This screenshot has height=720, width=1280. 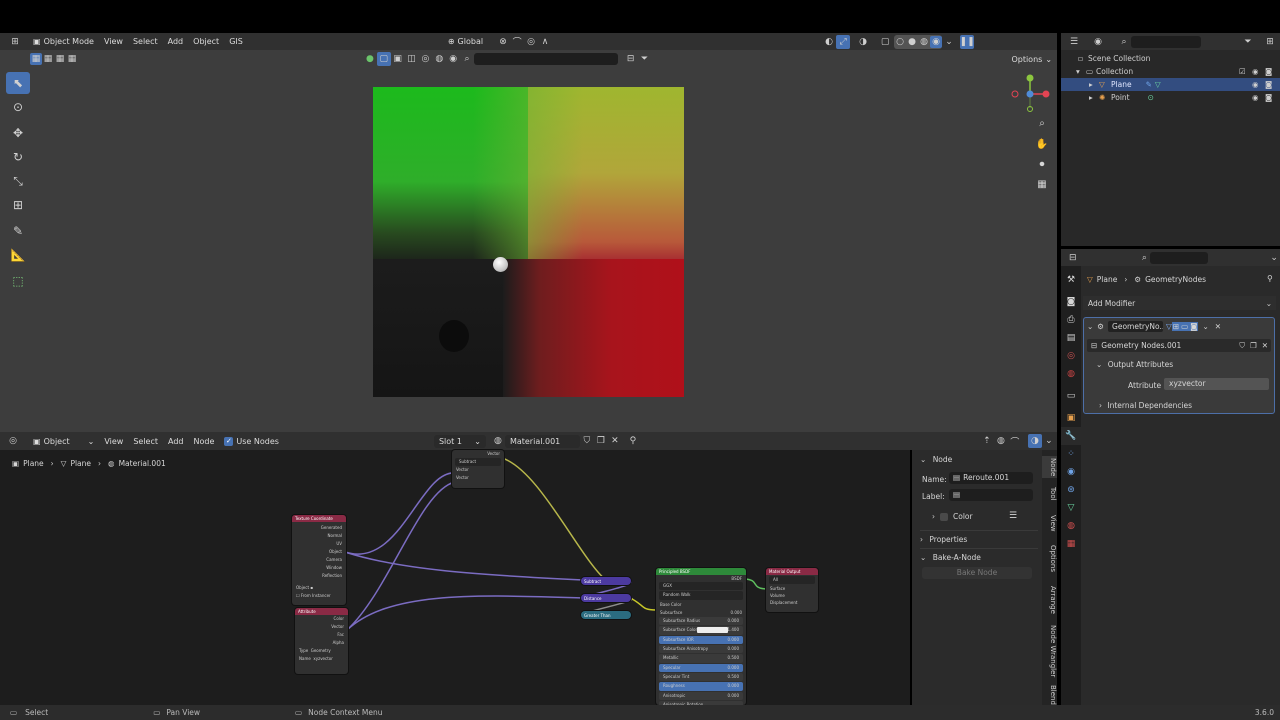 I want to click on bsdf-input-row: Random Walk, so click(x=701, y=595).